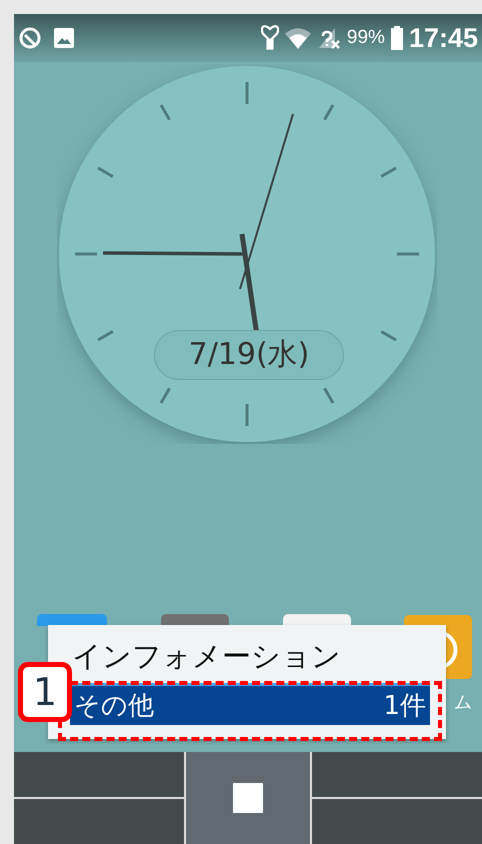 The image size is (482, 844). I want to click on wifi-icon, so click(297, 38).